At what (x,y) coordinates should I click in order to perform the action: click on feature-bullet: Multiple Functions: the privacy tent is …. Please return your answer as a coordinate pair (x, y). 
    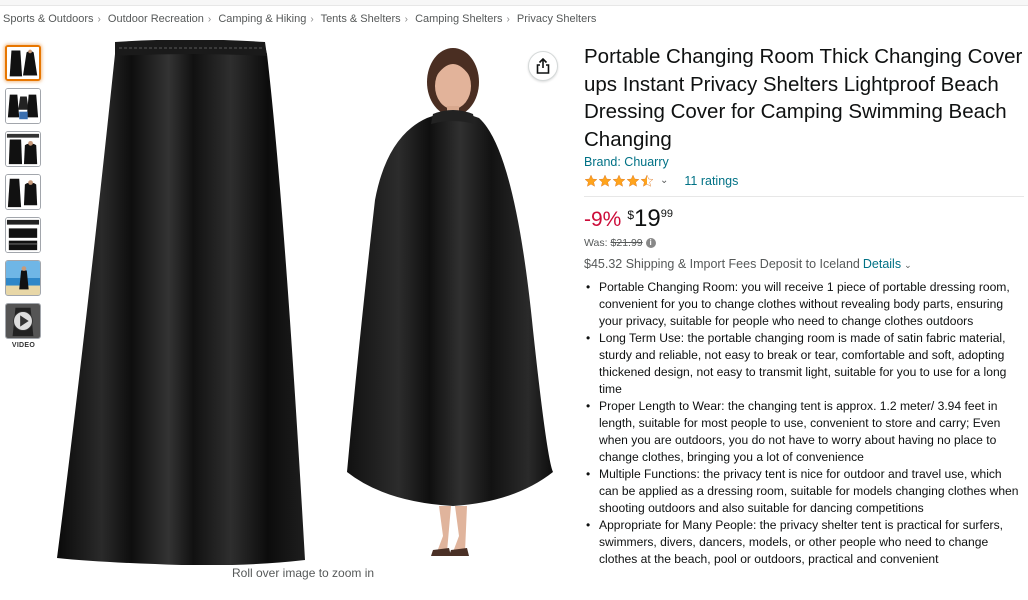
    Looking at the image, I should click on (805, 491).